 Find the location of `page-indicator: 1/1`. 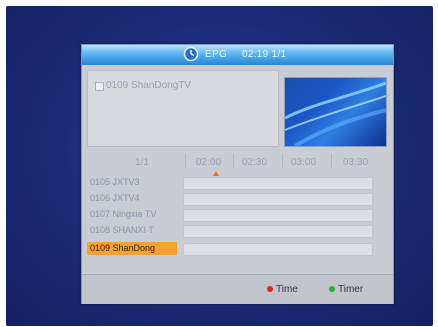

page-indicator: 1/1 is located at coordinates (142, 162).